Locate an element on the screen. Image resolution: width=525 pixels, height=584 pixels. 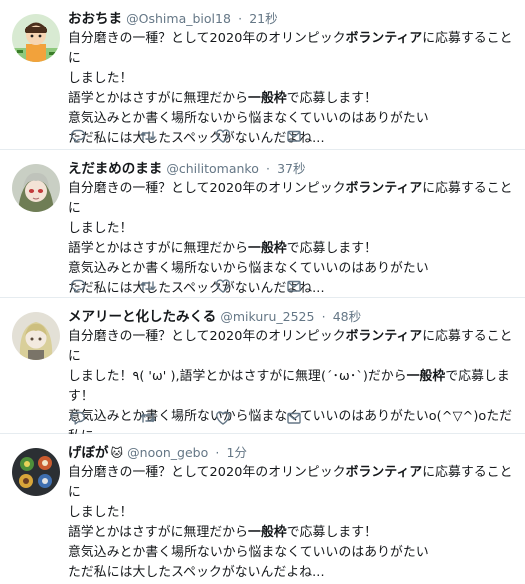
tweet-header: メアリーと化したみくる @mikuru_2525 · 48秒 is located at coordinates (291, 317).